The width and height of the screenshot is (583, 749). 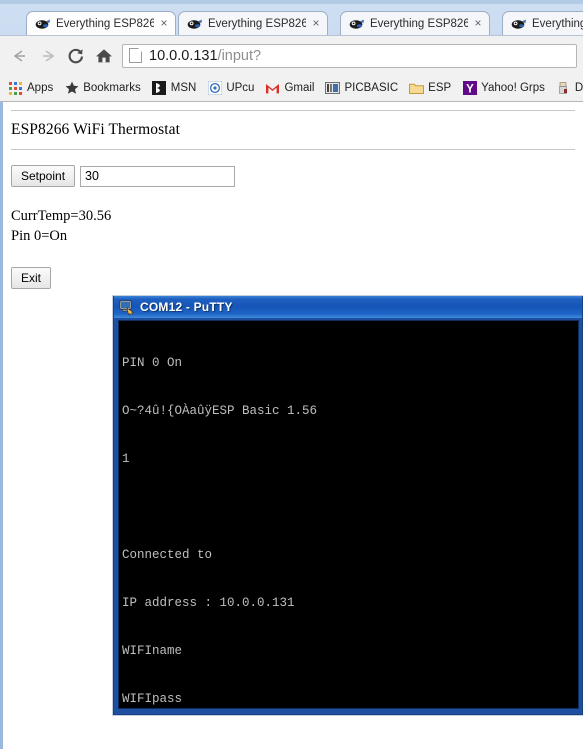 I want to click on reload-icon, so click(x=76, y=56).